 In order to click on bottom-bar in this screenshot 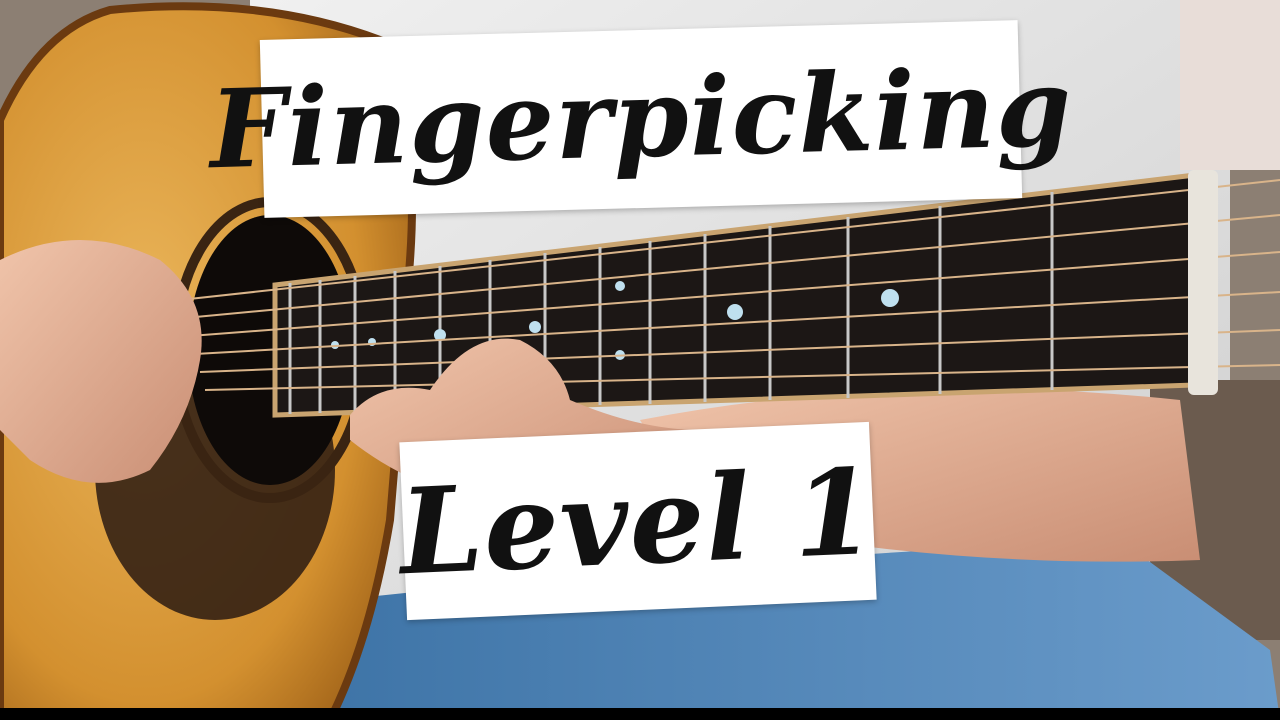, I will do `click(640, 714)`.